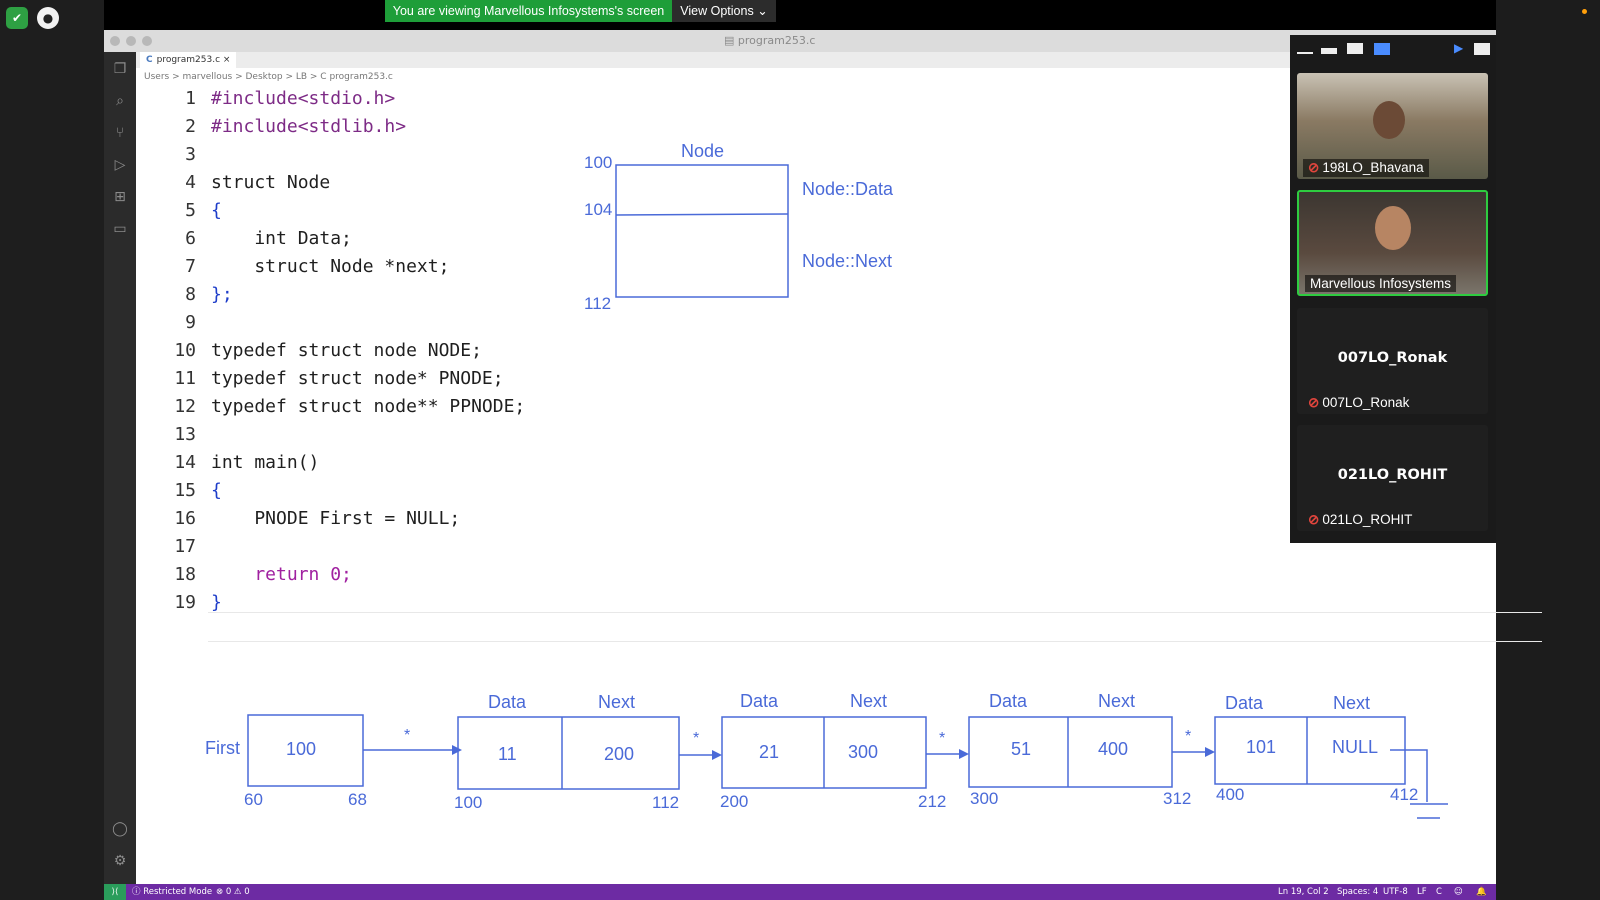 This screenshot has height=900, width=1600. Describe the element at coordinates (131, 41) in the screenshot. I see `minimize-window-button` at that location.